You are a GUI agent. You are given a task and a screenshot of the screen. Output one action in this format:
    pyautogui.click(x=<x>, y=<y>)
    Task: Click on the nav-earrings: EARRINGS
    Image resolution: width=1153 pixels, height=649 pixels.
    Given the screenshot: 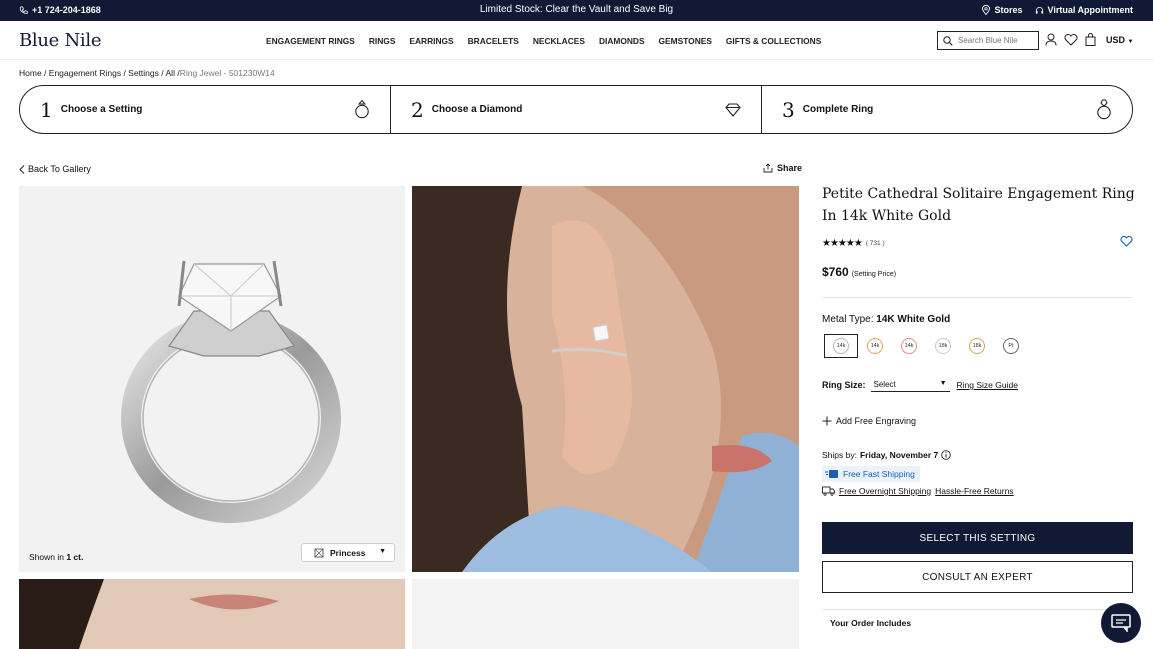 What is the action you would take?
    pyautogui.click(x=431, y=41)
    